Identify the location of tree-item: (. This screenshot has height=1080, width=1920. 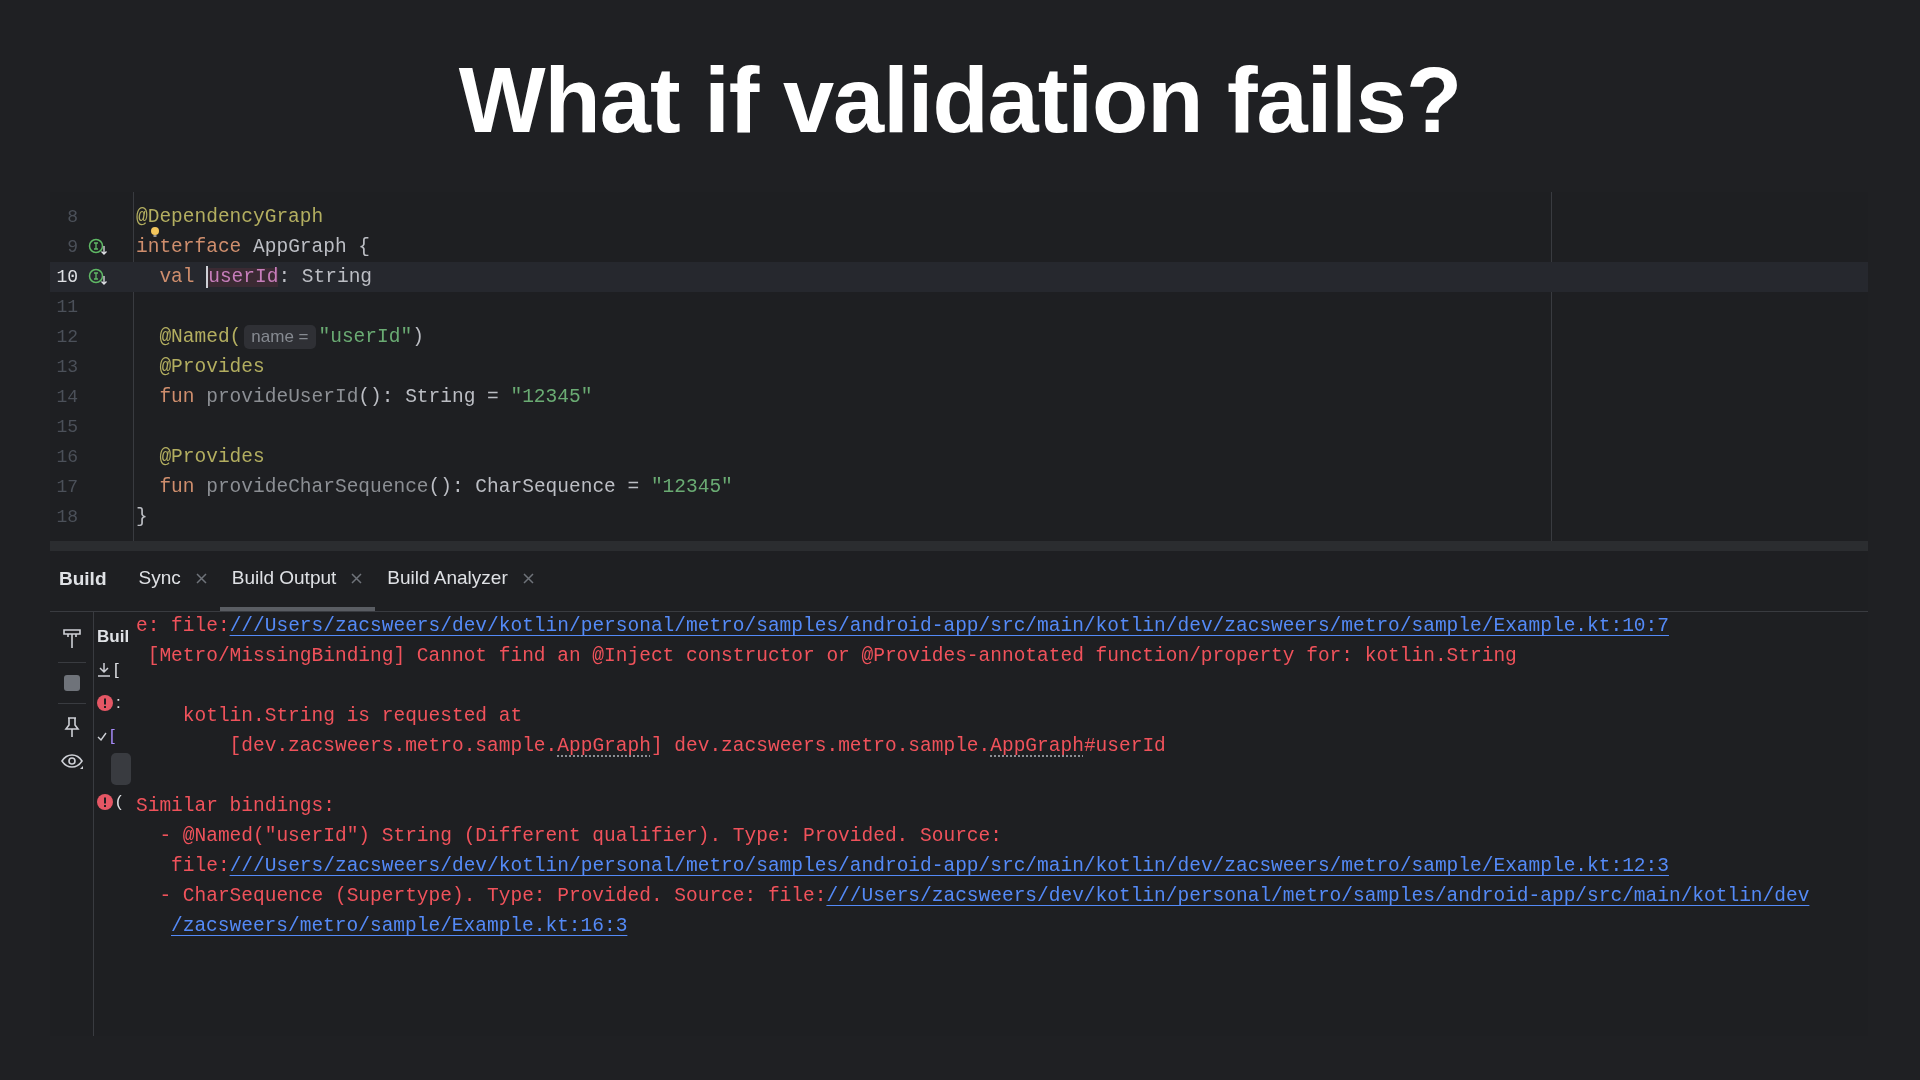
(119, 801).